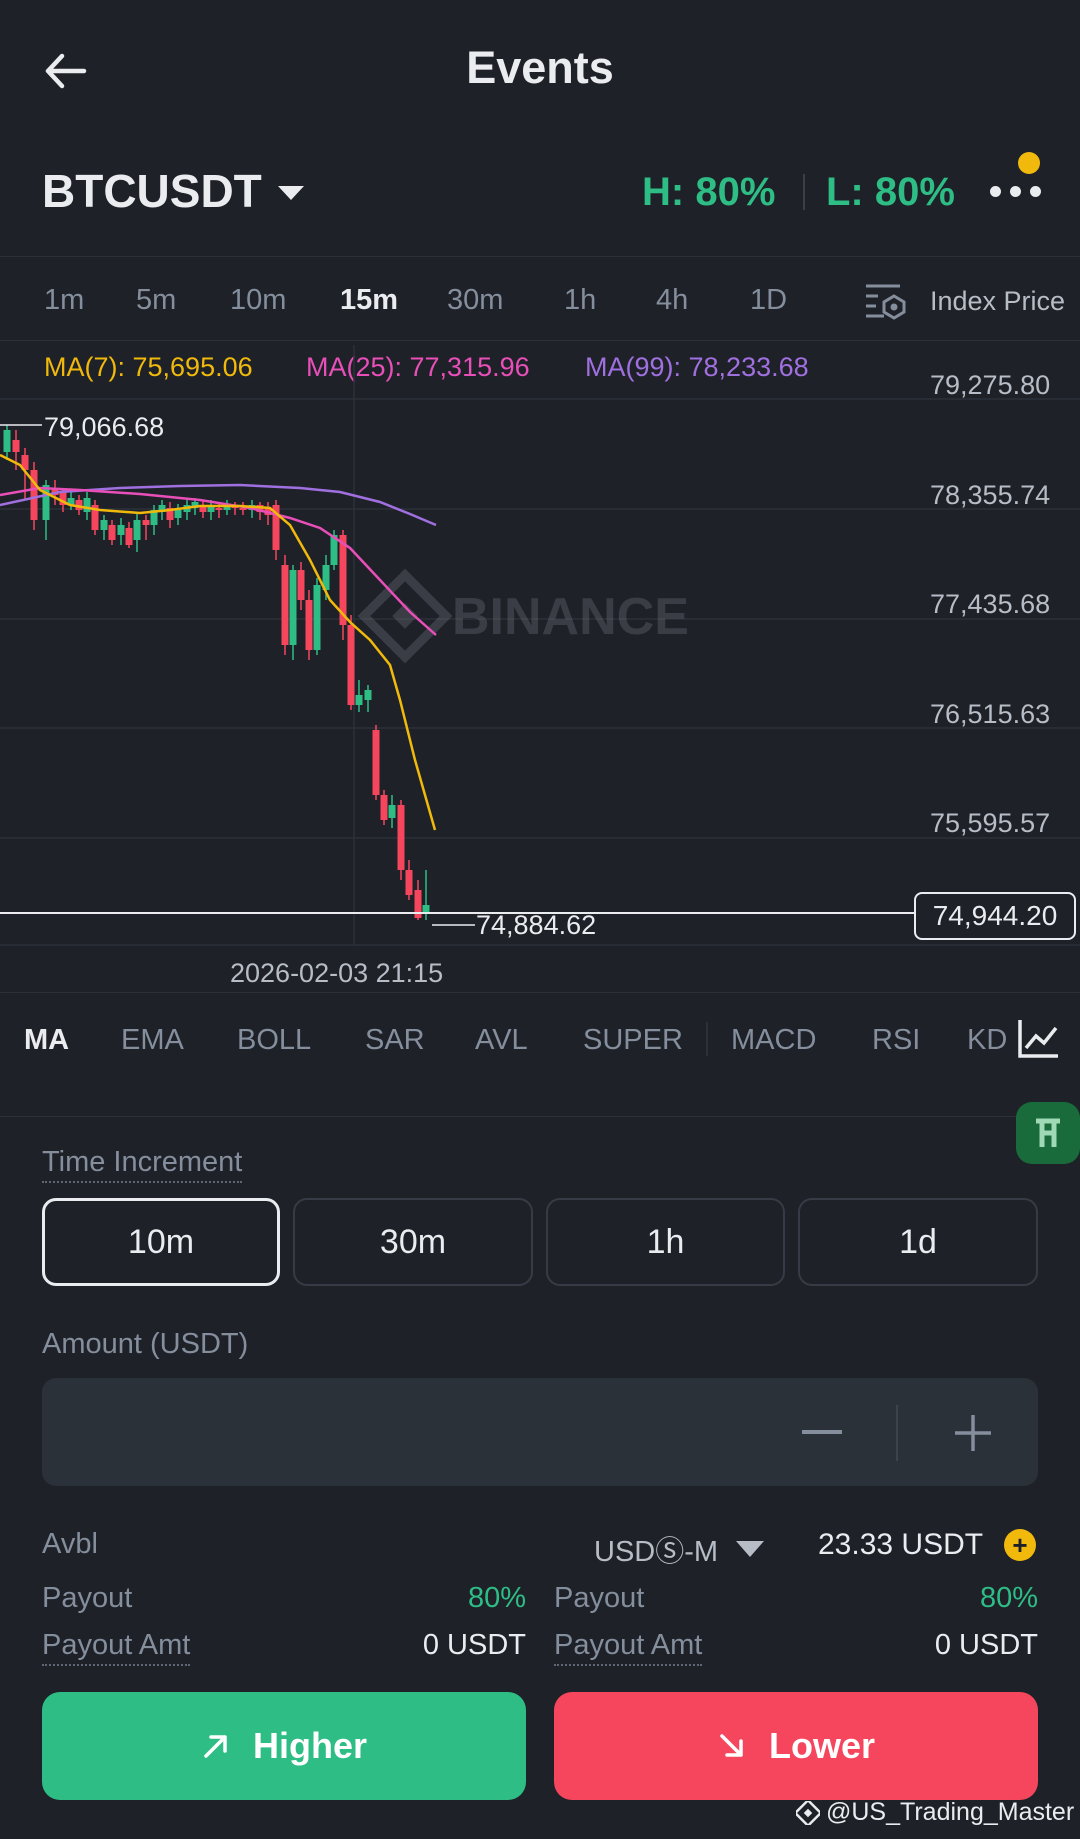 Image resolution: width=1080 pixels, height=1839 pixels. Describe the element at coordinates (950, 1812) in the screenshot. I see `watermark-text: @US_Trading_Master` at that location.